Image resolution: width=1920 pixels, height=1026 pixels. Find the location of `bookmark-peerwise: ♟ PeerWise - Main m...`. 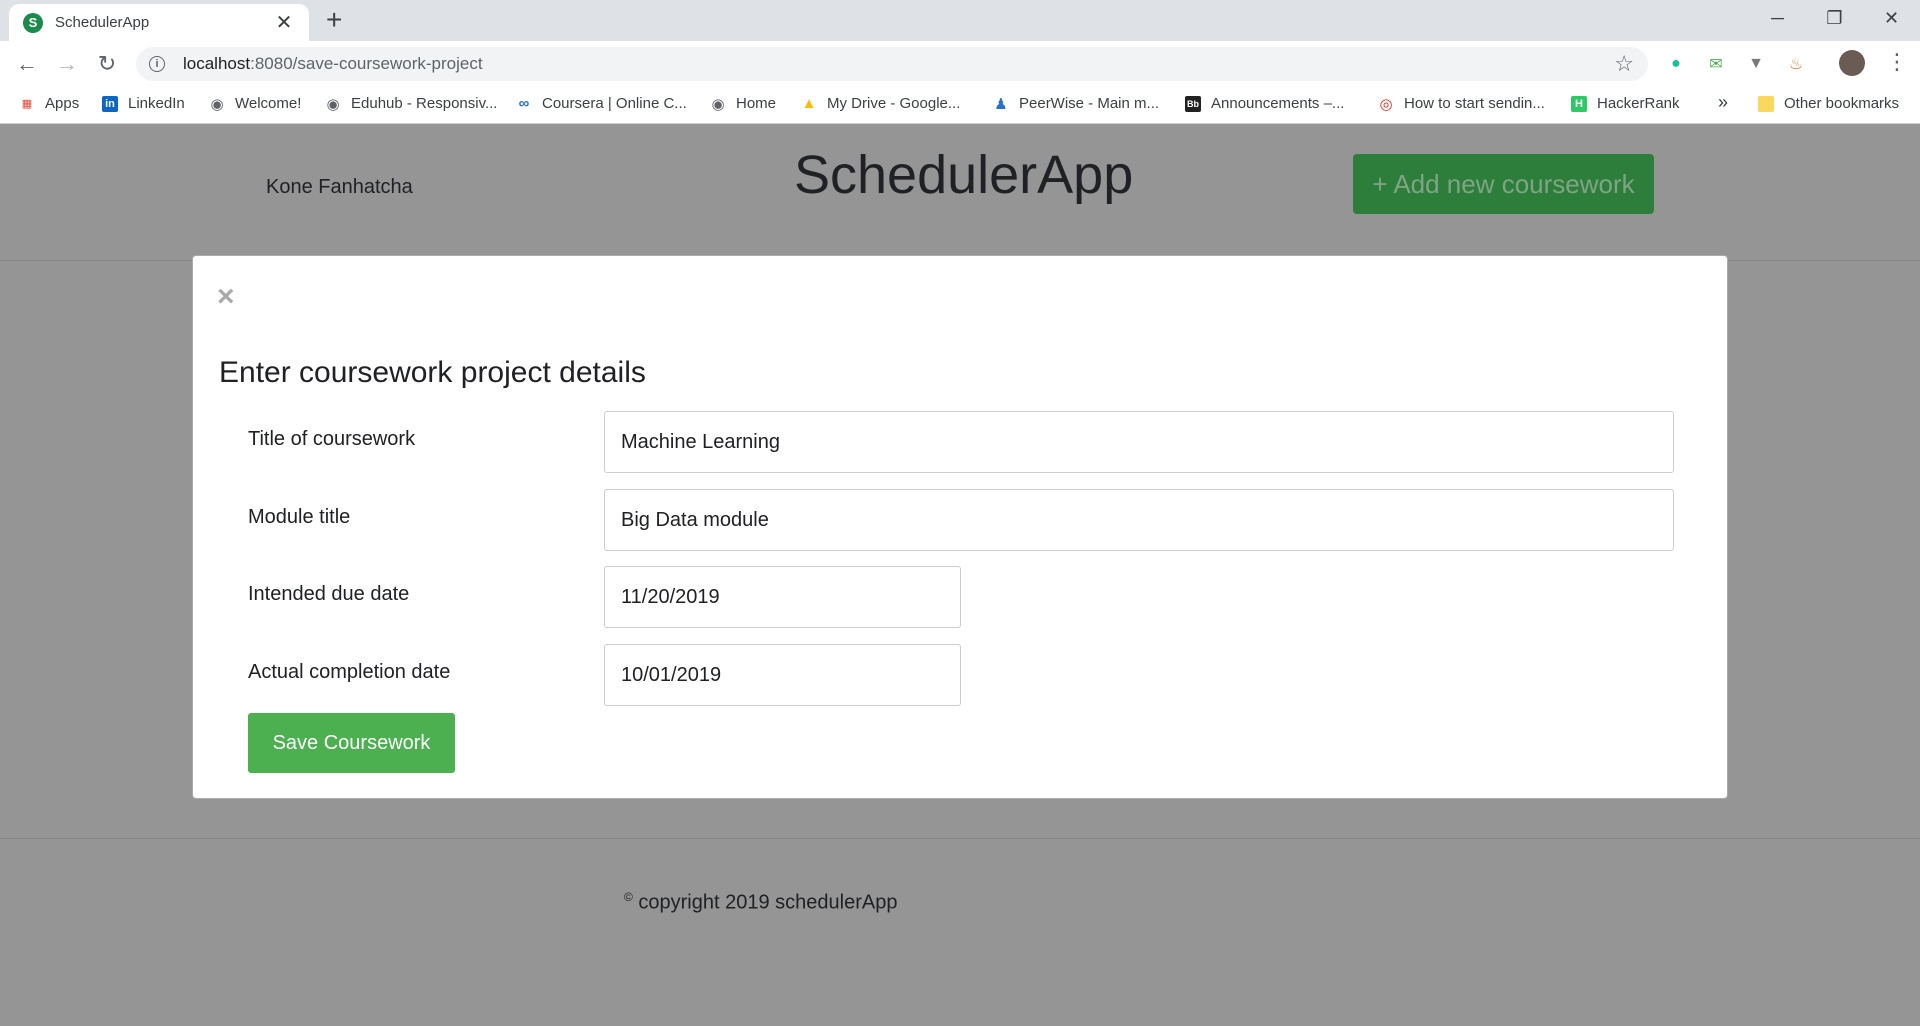

bookmark-peerwise: ♟ PeerWise - Main m... is located at coordinates (1076, 104).